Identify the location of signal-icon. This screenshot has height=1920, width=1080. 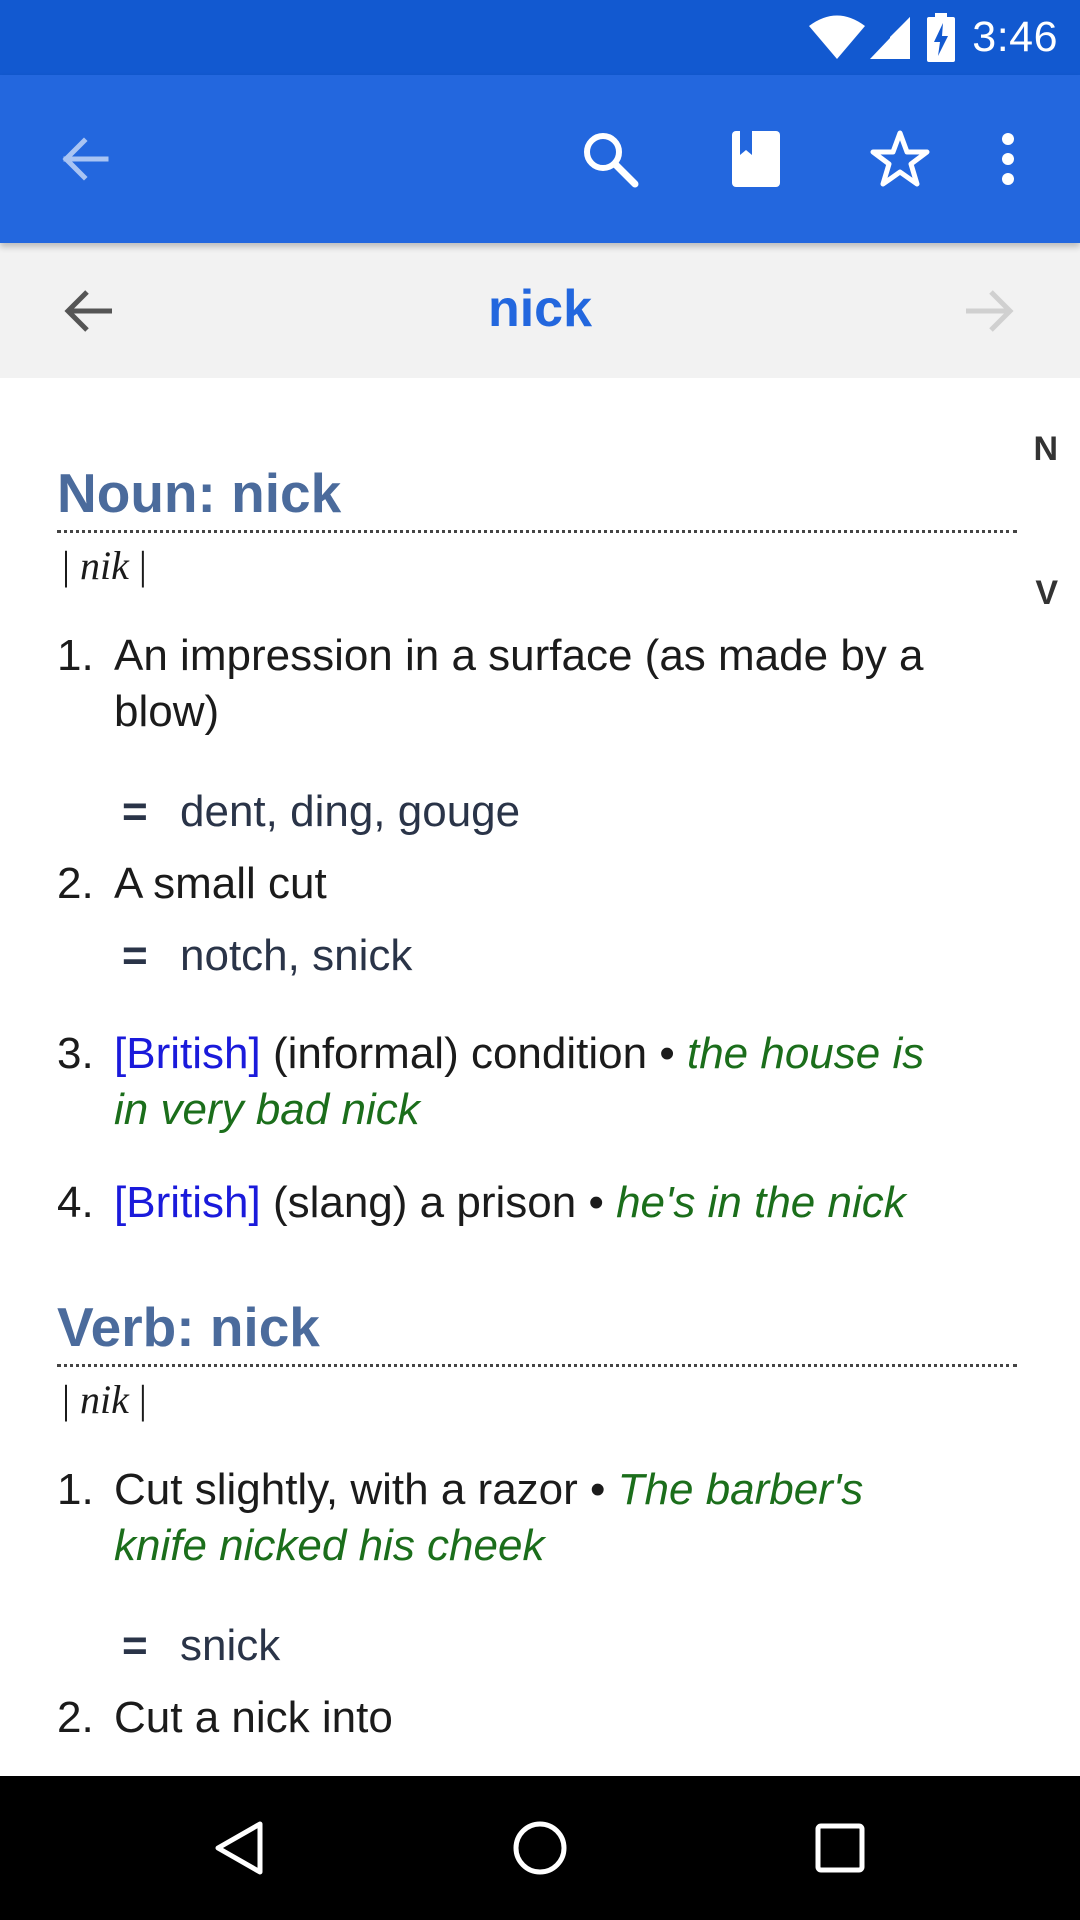
(890, 38).